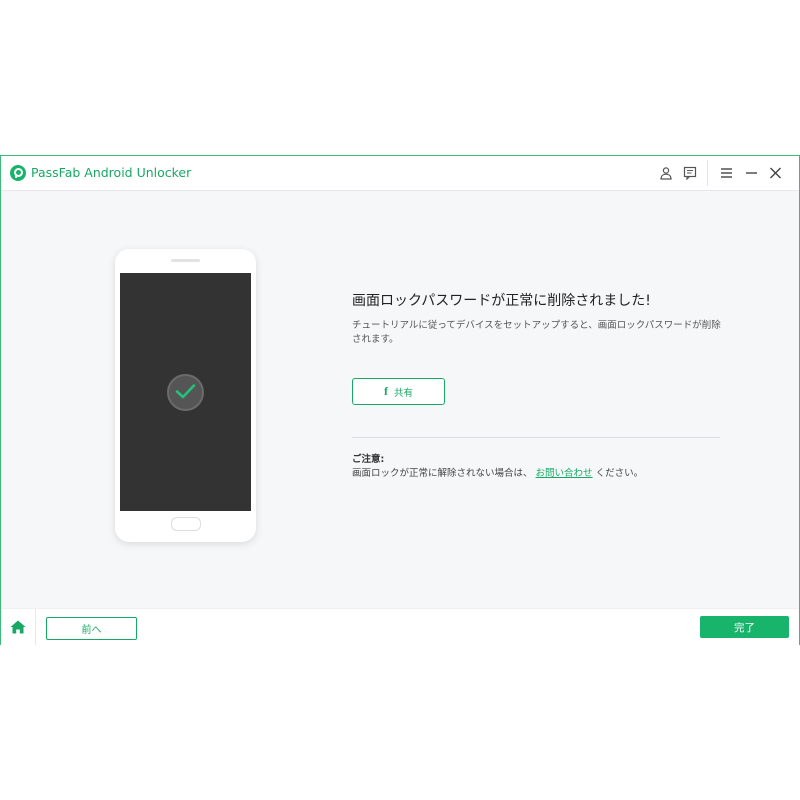 The height and width of the screenshot is (800, 800). What do you see at coordinates (18, 627) in the screenshot?
I see `home-icon` at bounding box center [18, 627].